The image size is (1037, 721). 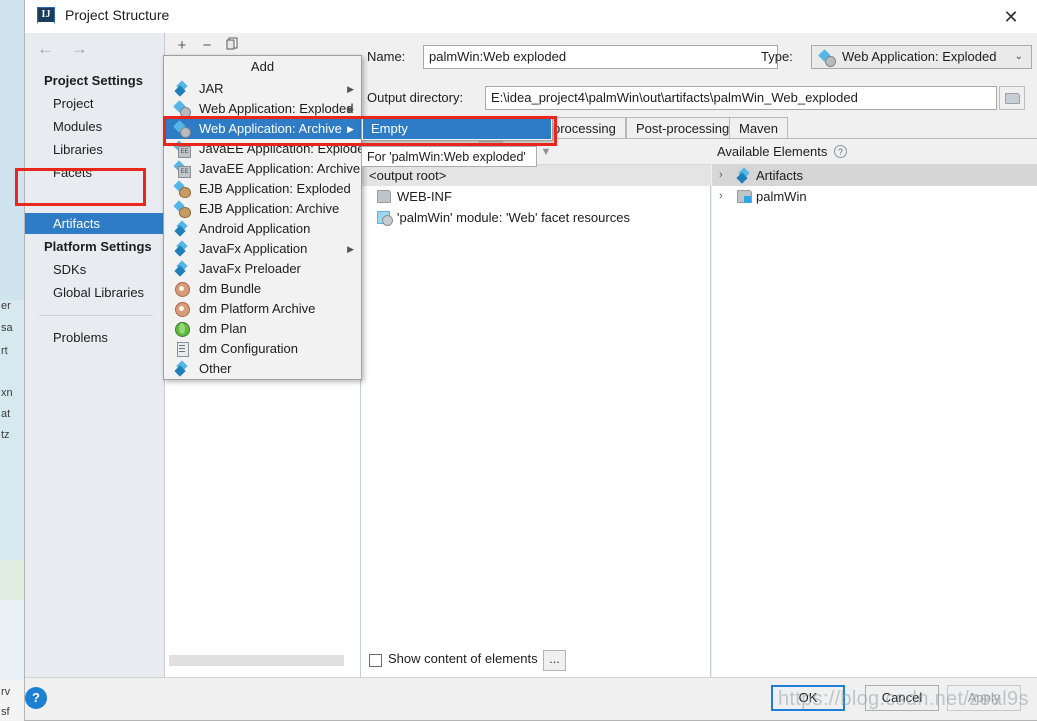 What do you see at coordinates (230, 288) in the screenshot?
I see `menu-item-label: dm Bundle` at bounding box center [230, 288].